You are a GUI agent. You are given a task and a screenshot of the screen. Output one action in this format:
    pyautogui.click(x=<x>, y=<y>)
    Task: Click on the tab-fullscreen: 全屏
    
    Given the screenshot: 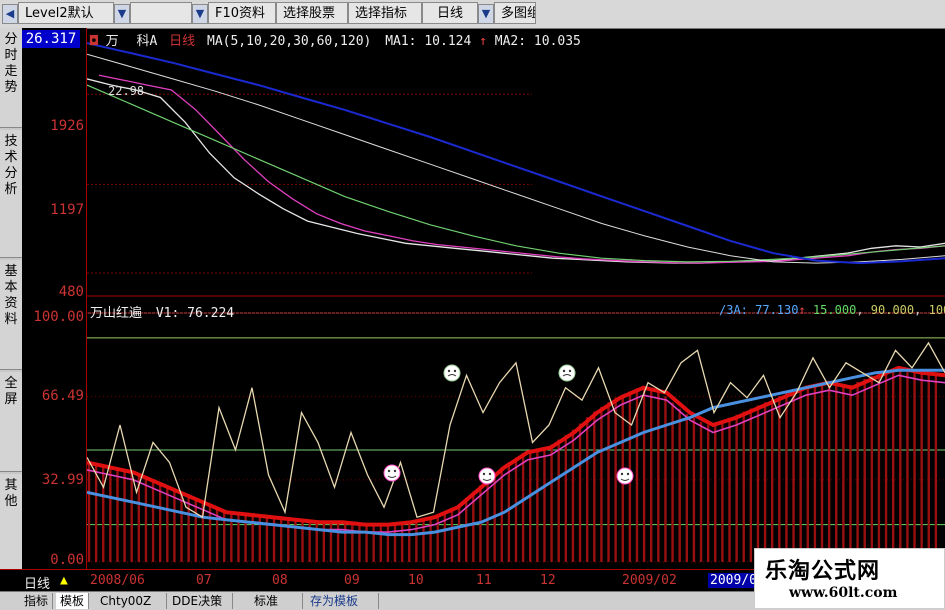 What is the action you would take?
    pyautogui.click(x=11, y=422)
    